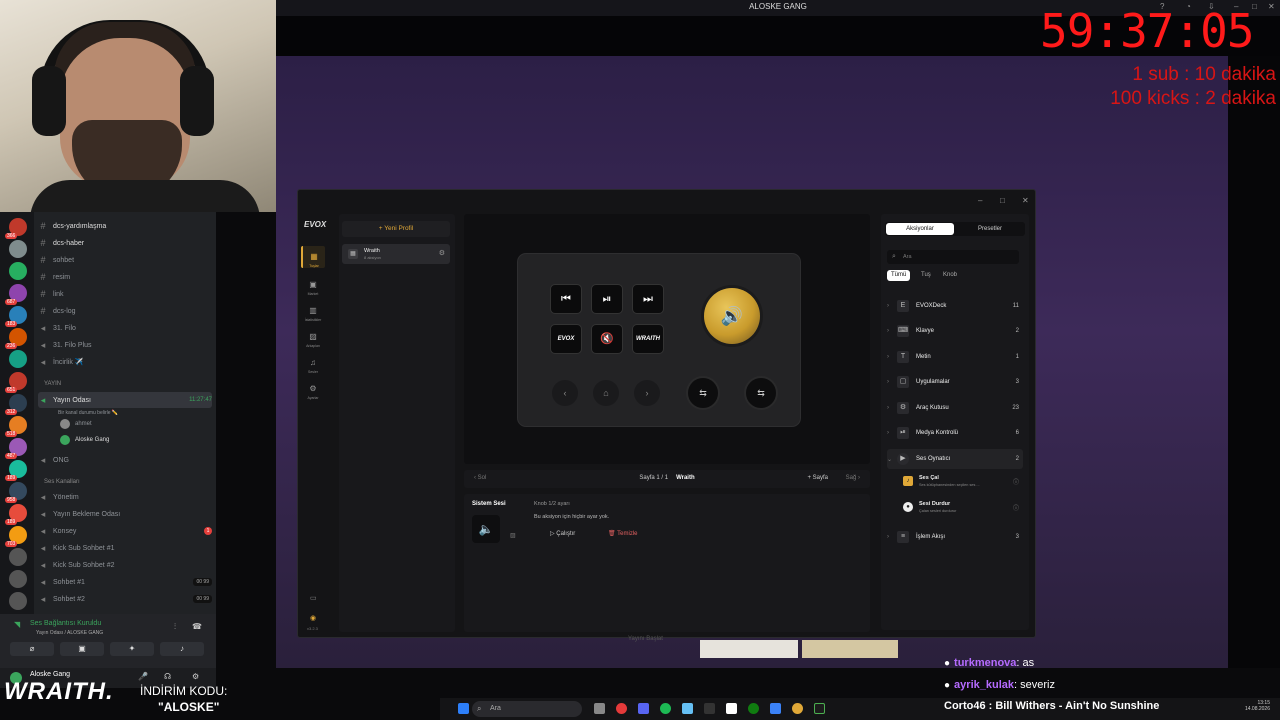 The width and height of the screenshot is (1280, 720). What do you see at coordinates (566, 299) in the screenshot?
I see `key-previous: ⏮` at bounding box center [566, 299].